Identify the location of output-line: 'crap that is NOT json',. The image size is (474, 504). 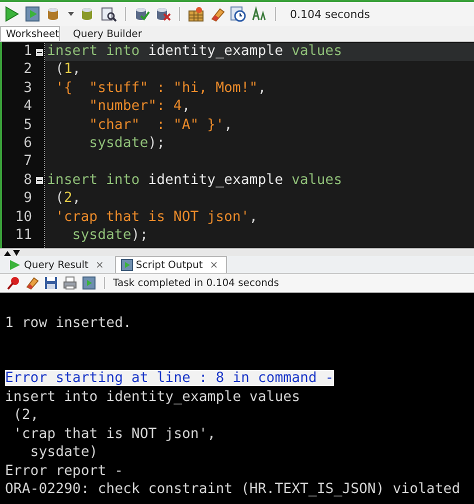
(114, 434).